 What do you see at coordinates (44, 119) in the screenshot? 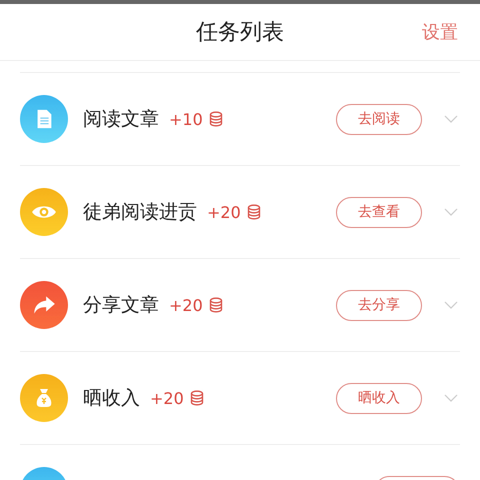
I see `doc-circle-icon` at bounding box center [44, 119].